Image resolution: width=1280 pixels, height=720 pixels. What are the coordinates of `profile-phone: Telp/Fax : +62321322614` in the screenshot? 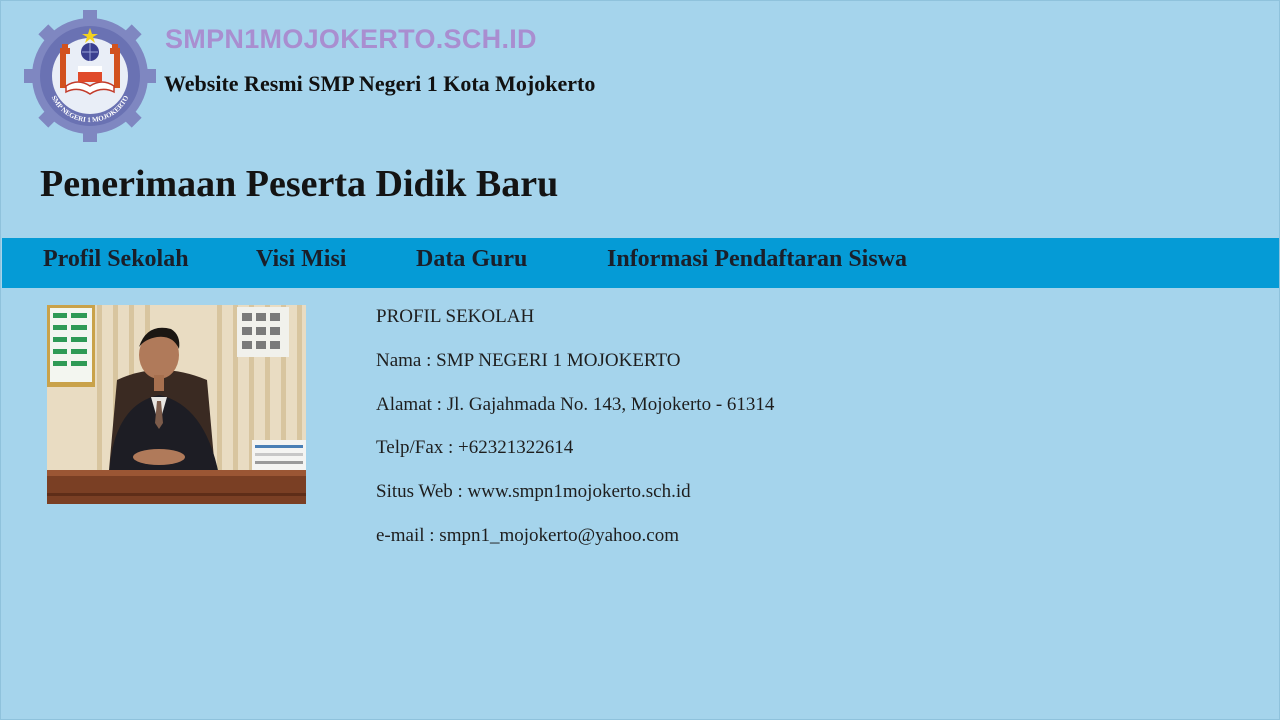 It's located at (475, 447).